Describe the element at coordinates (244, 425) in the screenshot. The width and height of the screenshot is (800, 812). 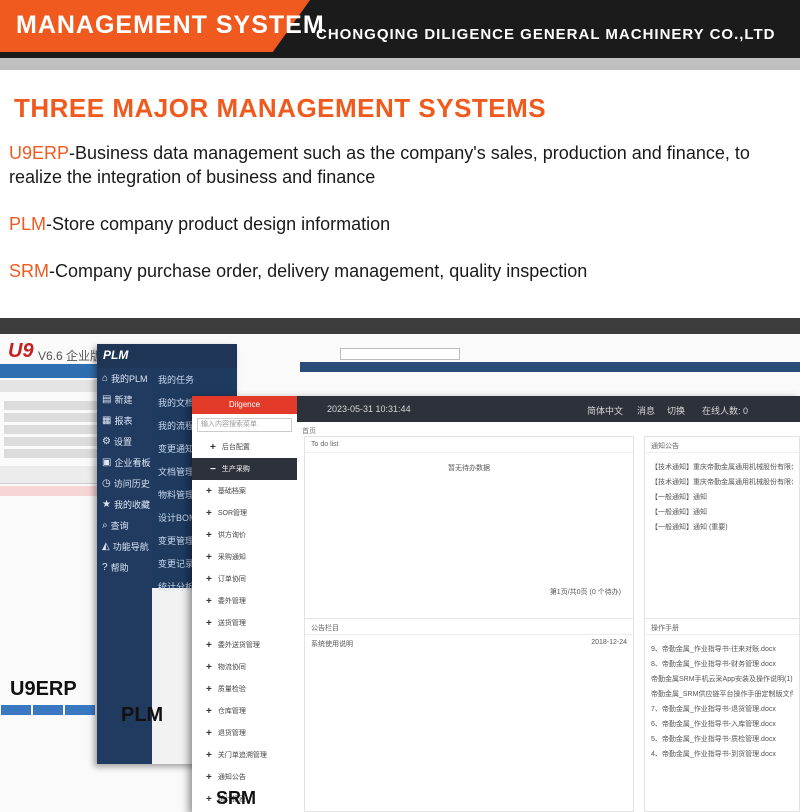
I see `srm-search-input: 输入内容搜索菜单` at that location.